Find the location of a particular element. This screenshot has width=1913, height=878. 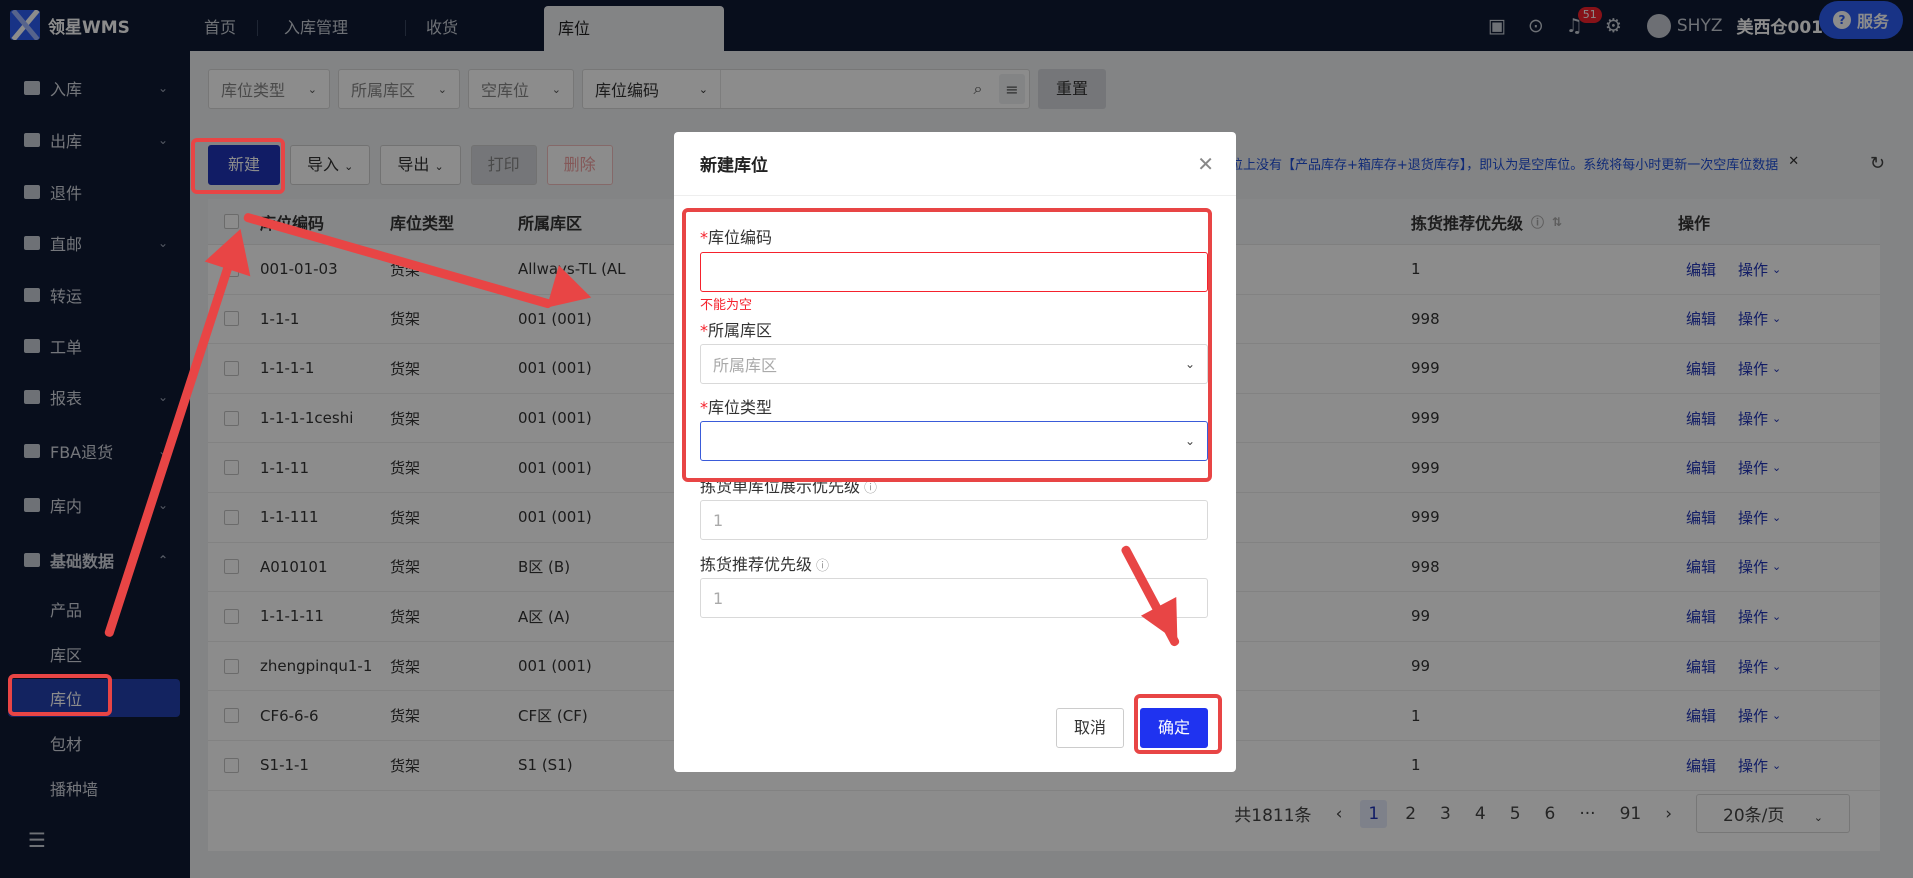

close-icon: ✕ is located at coordinates (1205, 164).